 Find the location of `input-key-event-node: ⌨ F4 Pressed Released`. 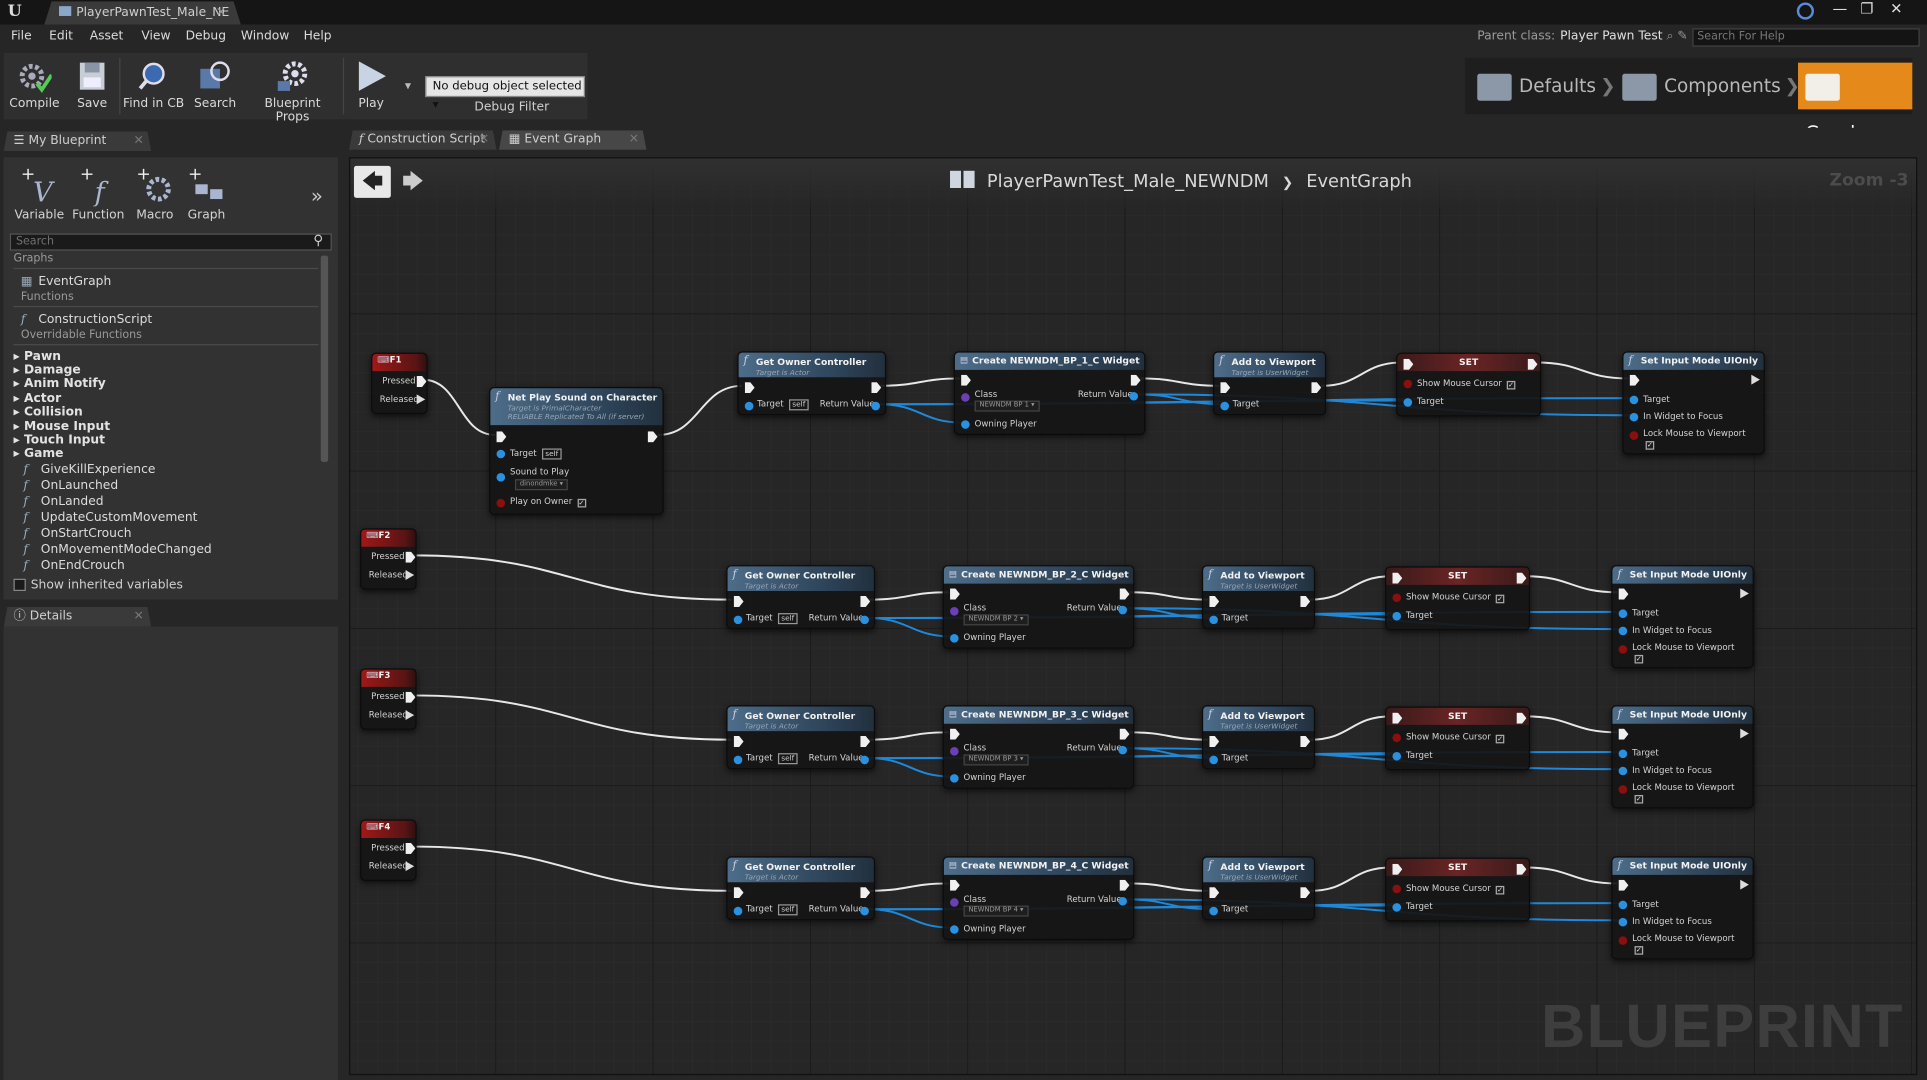

input-key-event-node: ⌨ F4 Pressed Released is located at coordinates (388, 850).